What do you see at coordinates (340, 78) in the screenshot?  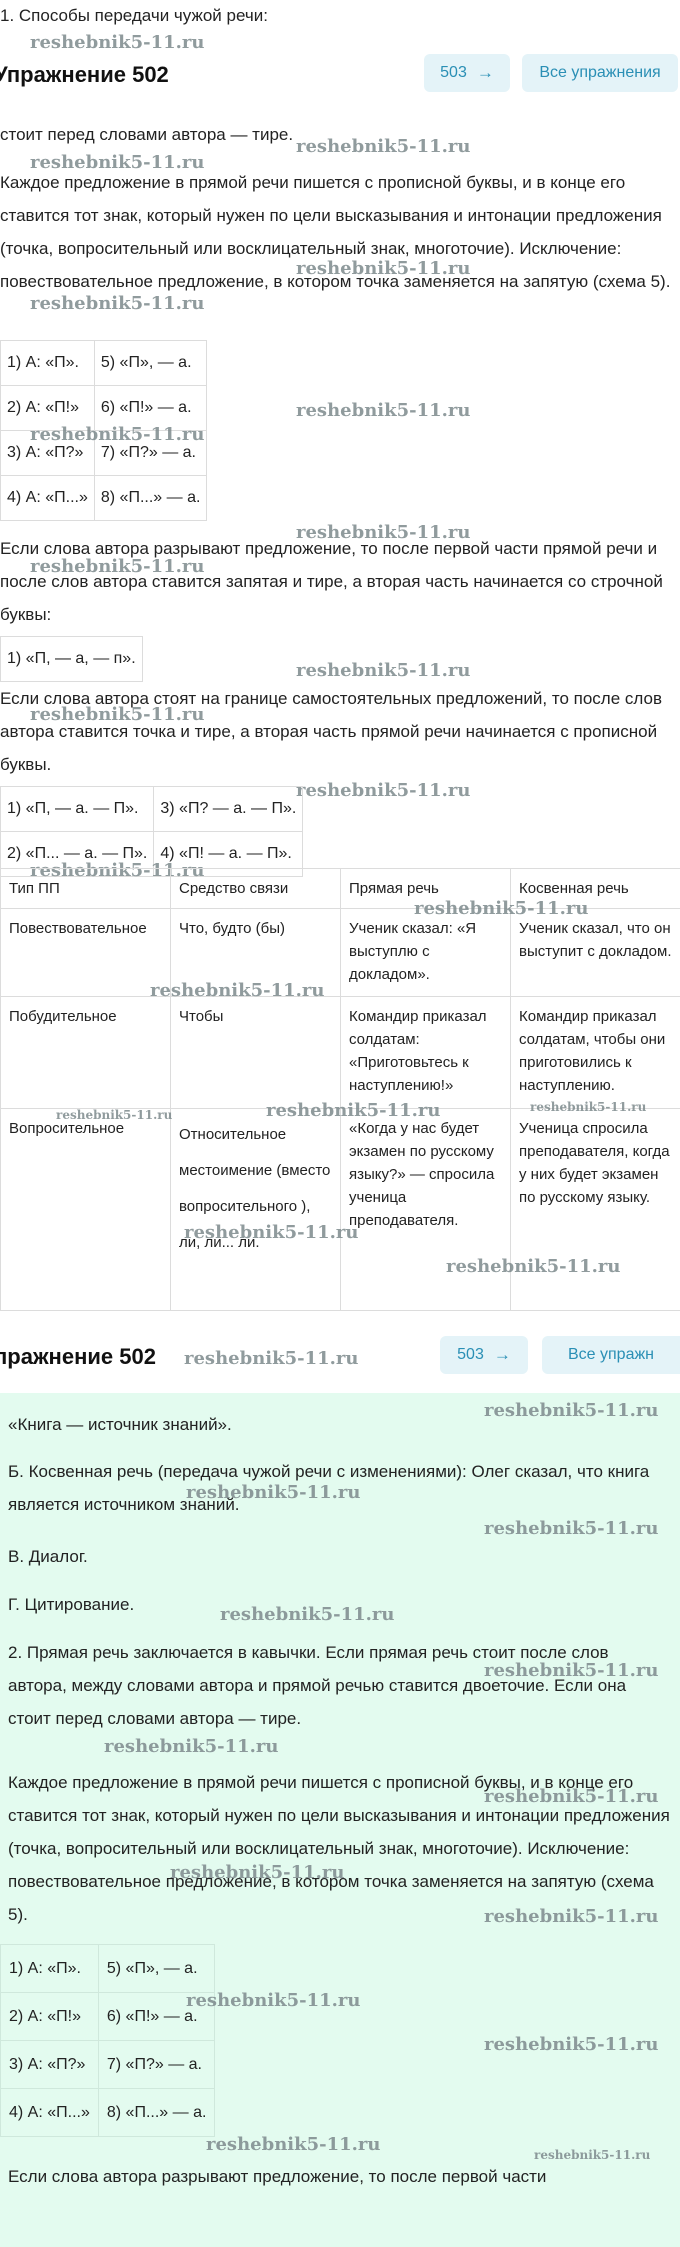 I see `header-bar: Упражнение 502 503 → Все упражнения` at bounding box center [340, 78].